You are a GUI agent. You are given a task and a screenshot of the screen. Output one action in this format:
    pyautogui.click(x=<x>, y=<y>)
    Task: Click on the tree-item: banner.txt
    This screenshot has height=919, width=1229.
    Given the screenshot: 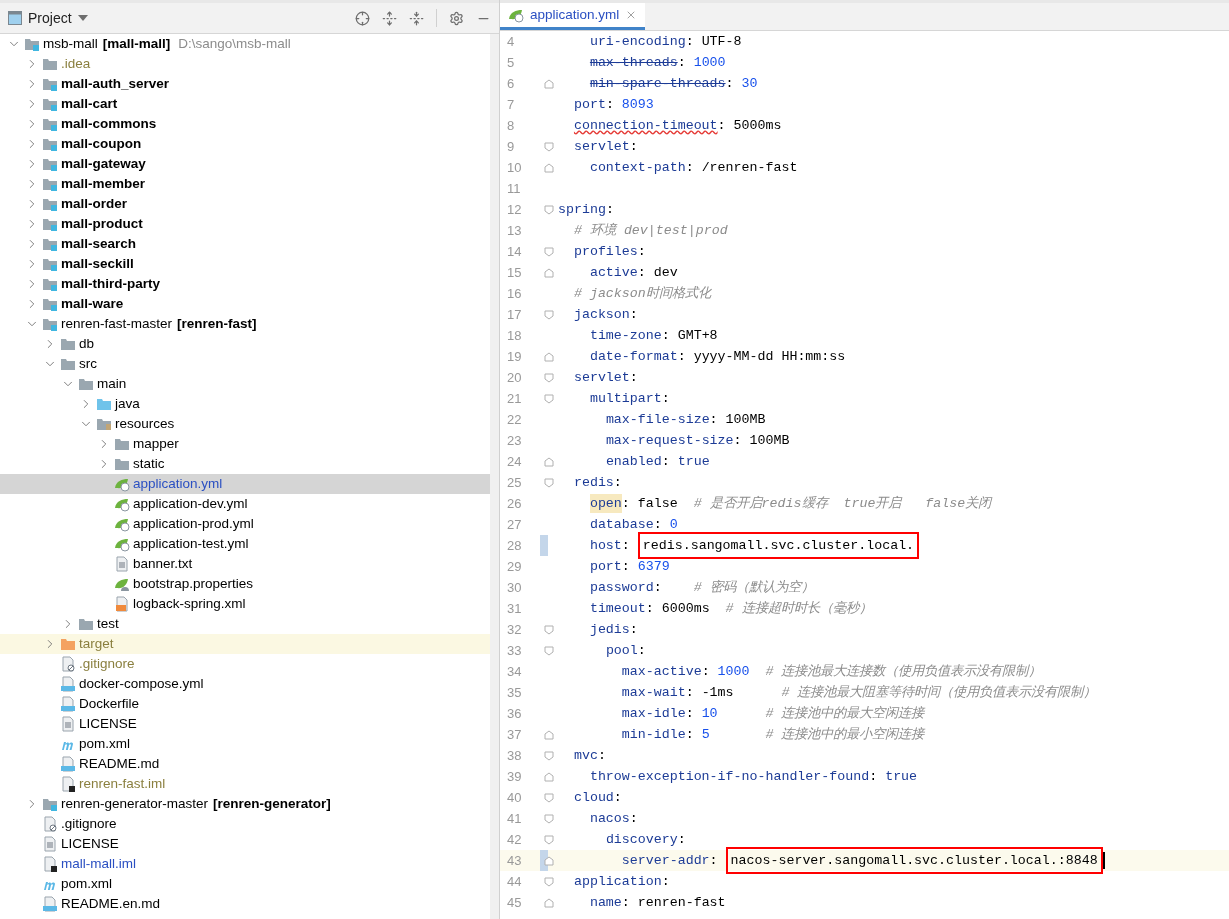 What is the action you would take?
    pyautogui.click(x=245, y=564)
    